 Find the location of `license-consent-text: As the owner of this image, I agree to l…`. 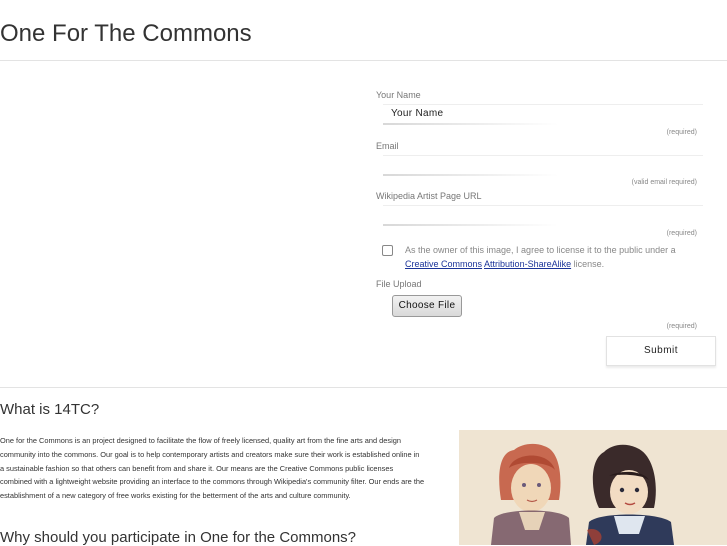

license-consent-text: As the owner of this image, I agree to l… is located at coordinates (555, 257).